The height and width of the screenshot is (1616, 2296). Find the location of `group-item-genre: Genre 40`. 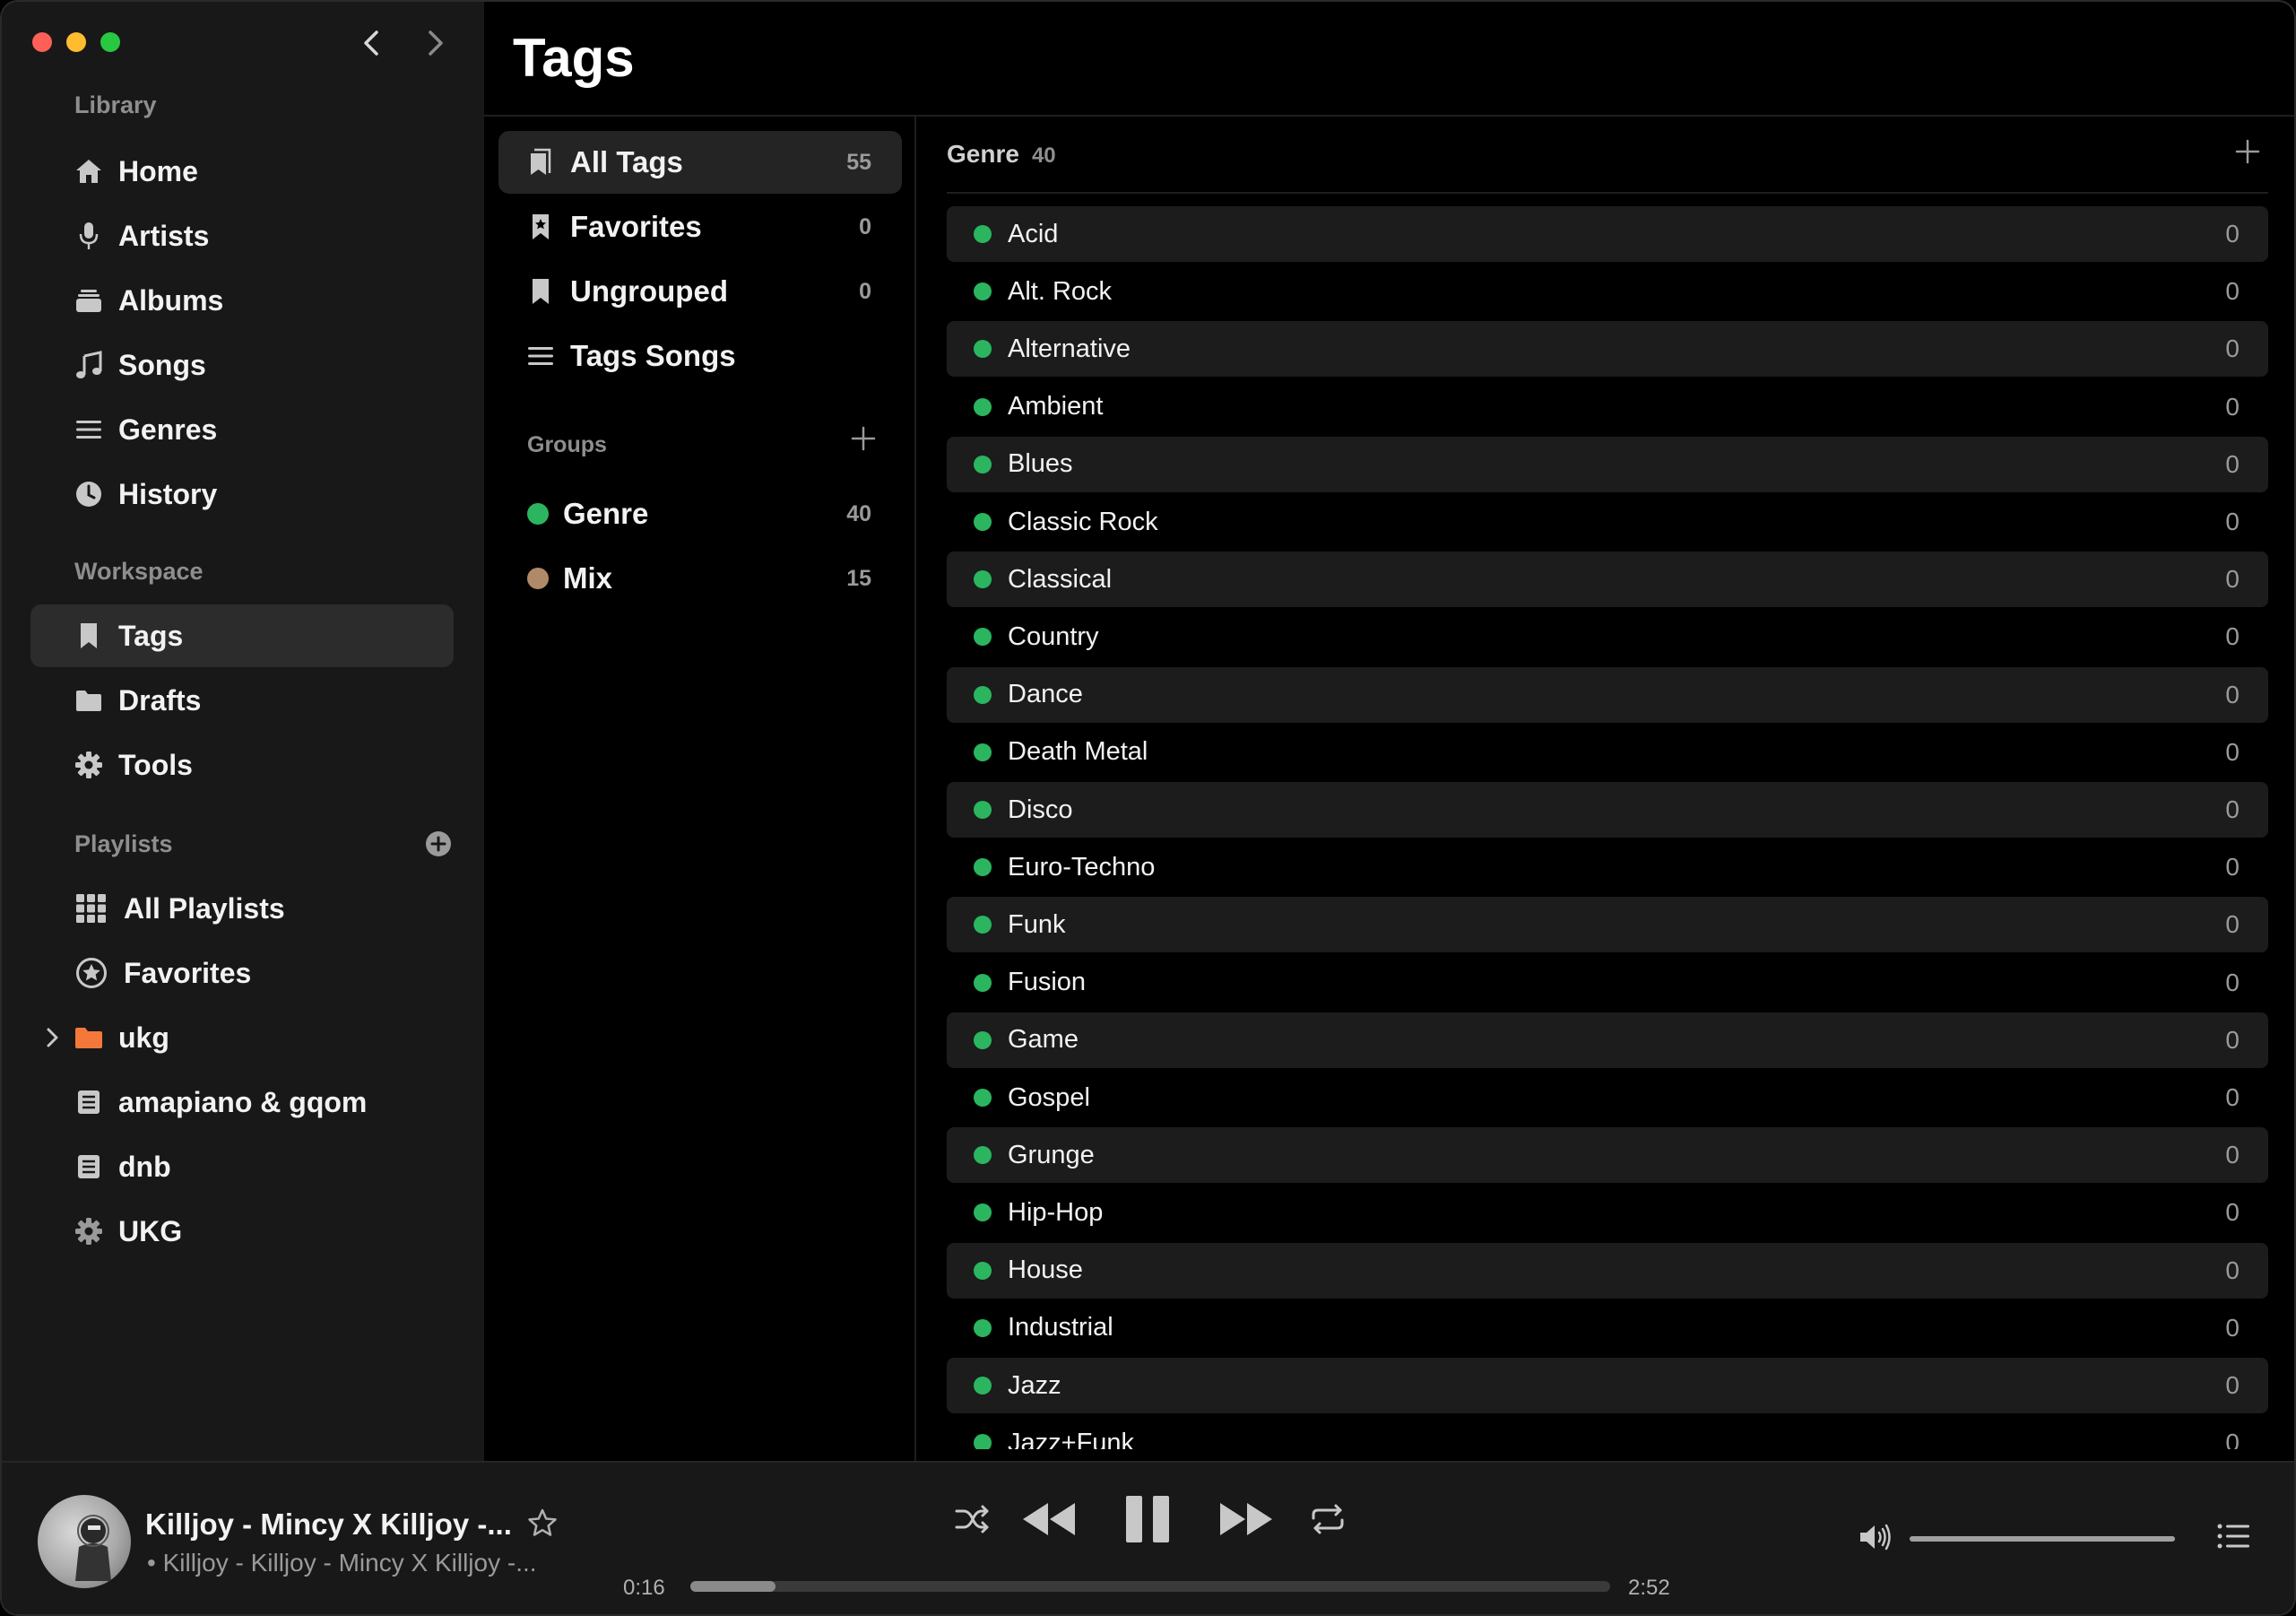

group-item-genre: Genre 40 is located at coordinates (700, 513).